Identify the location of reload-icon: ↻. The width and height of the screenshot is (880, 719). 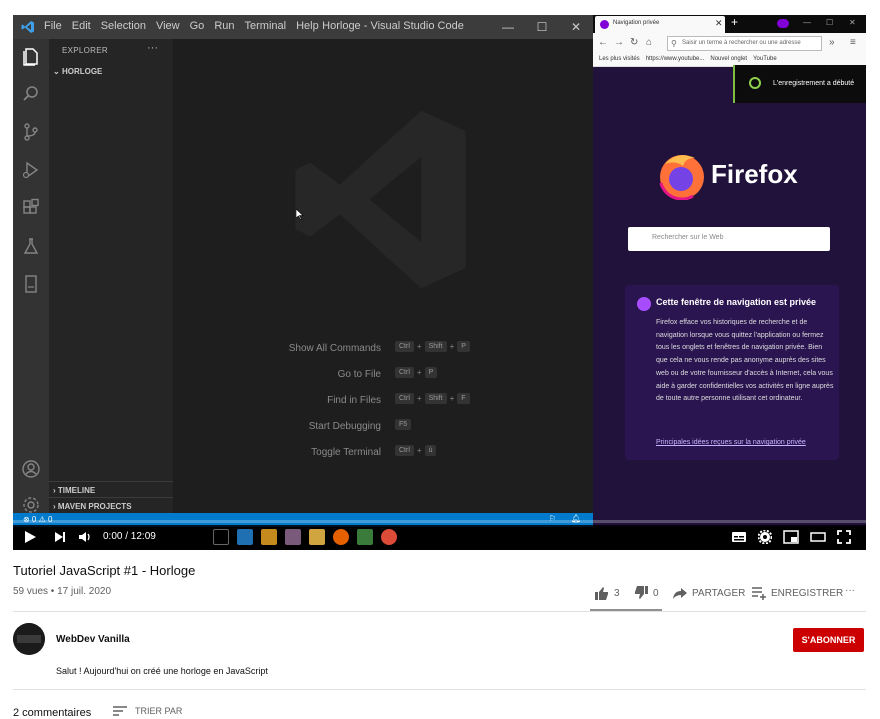
(634, 42).